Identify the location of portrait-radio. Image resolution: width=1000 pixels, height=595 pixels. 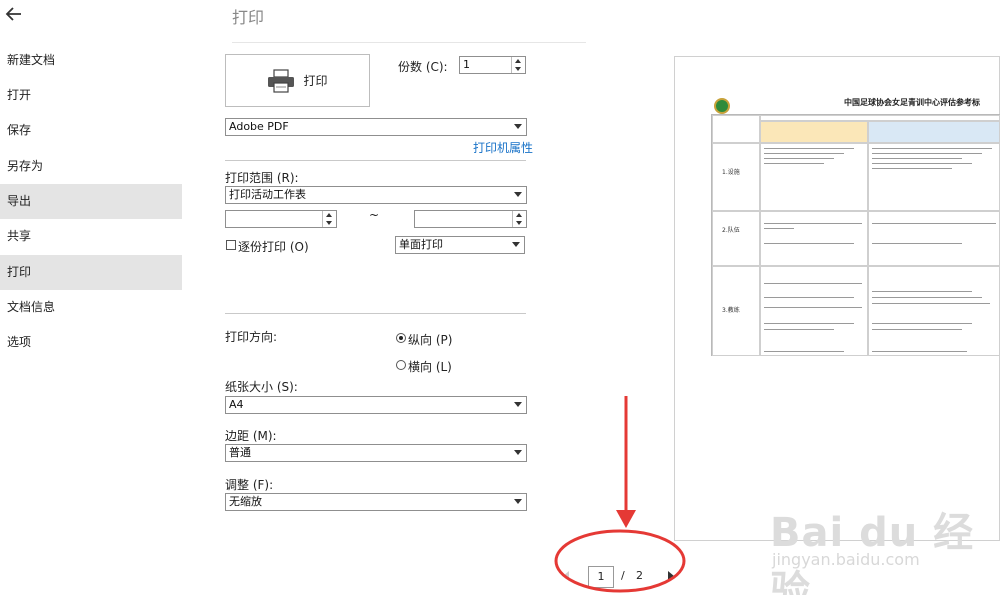
(401, 338).